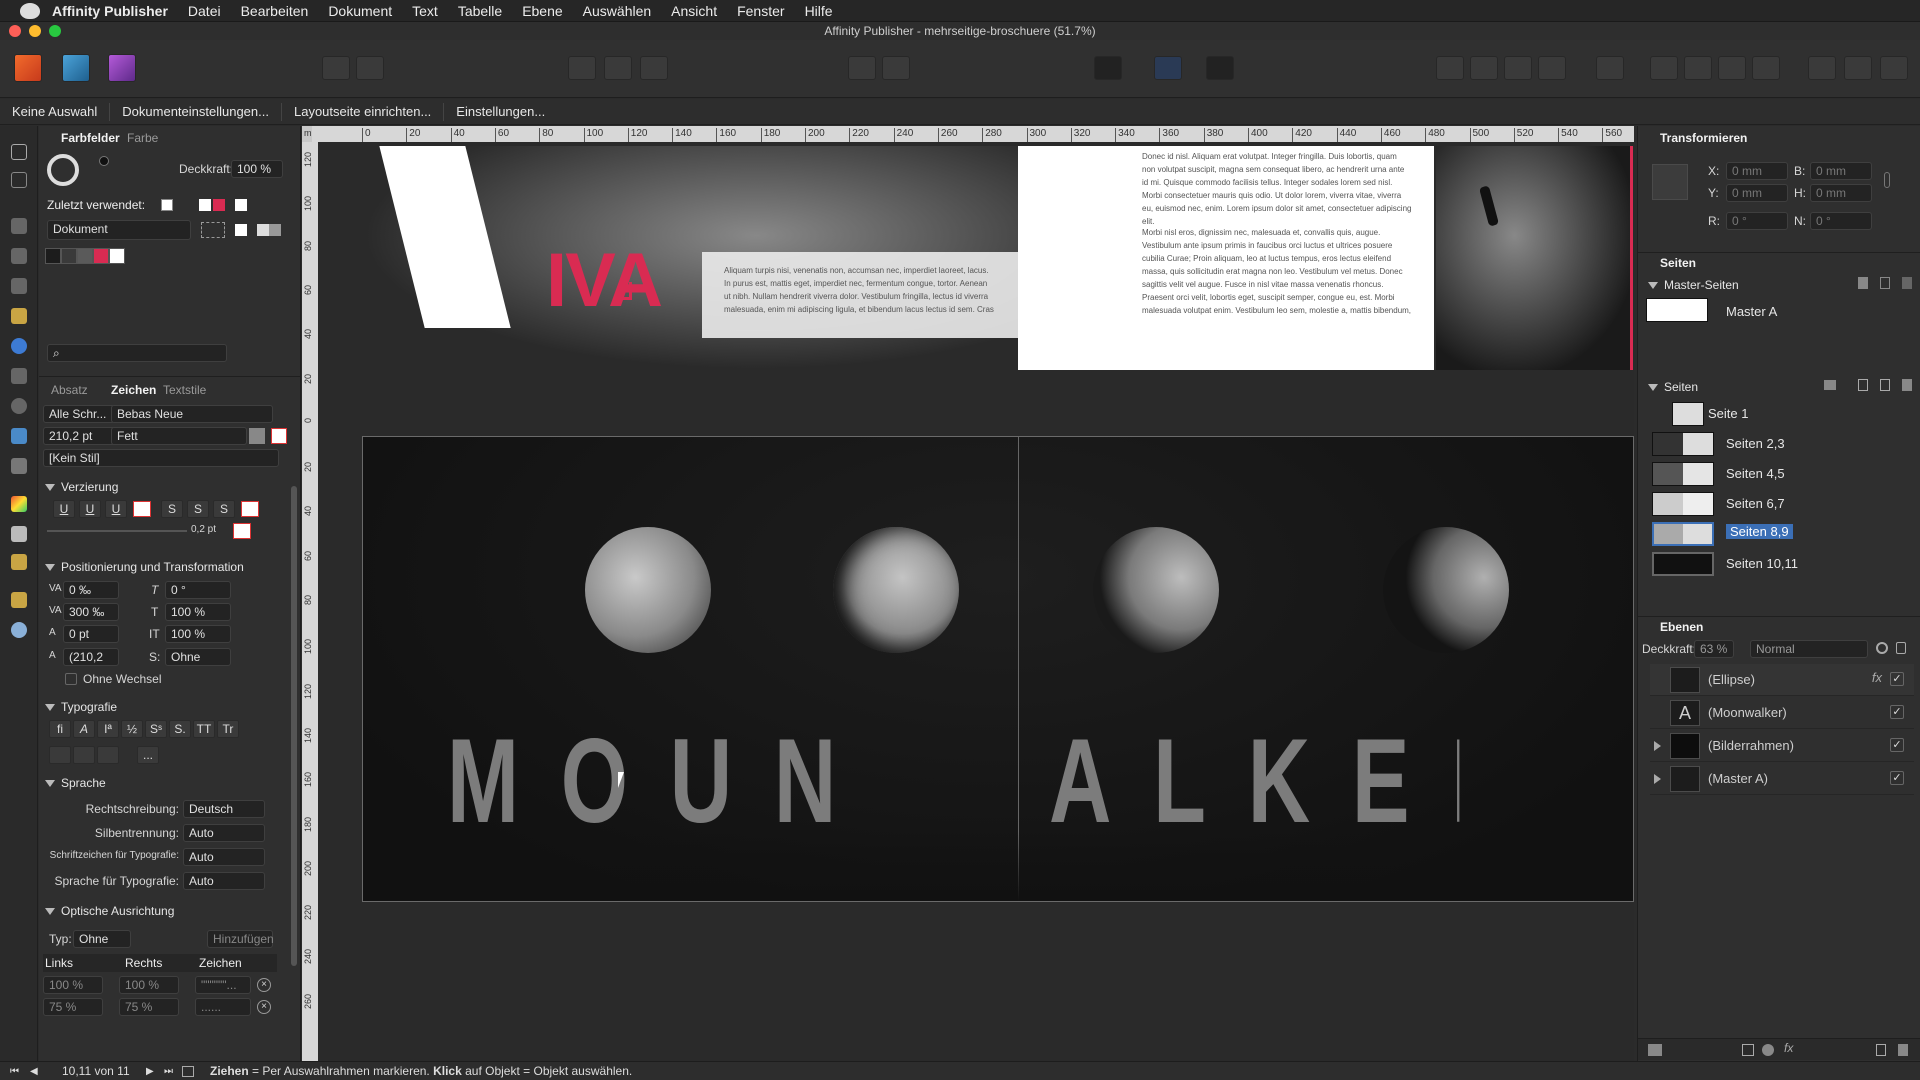 This screenshot has width=1920, height=1080. I want to click on case-select: Ohne, so click(198, 657).